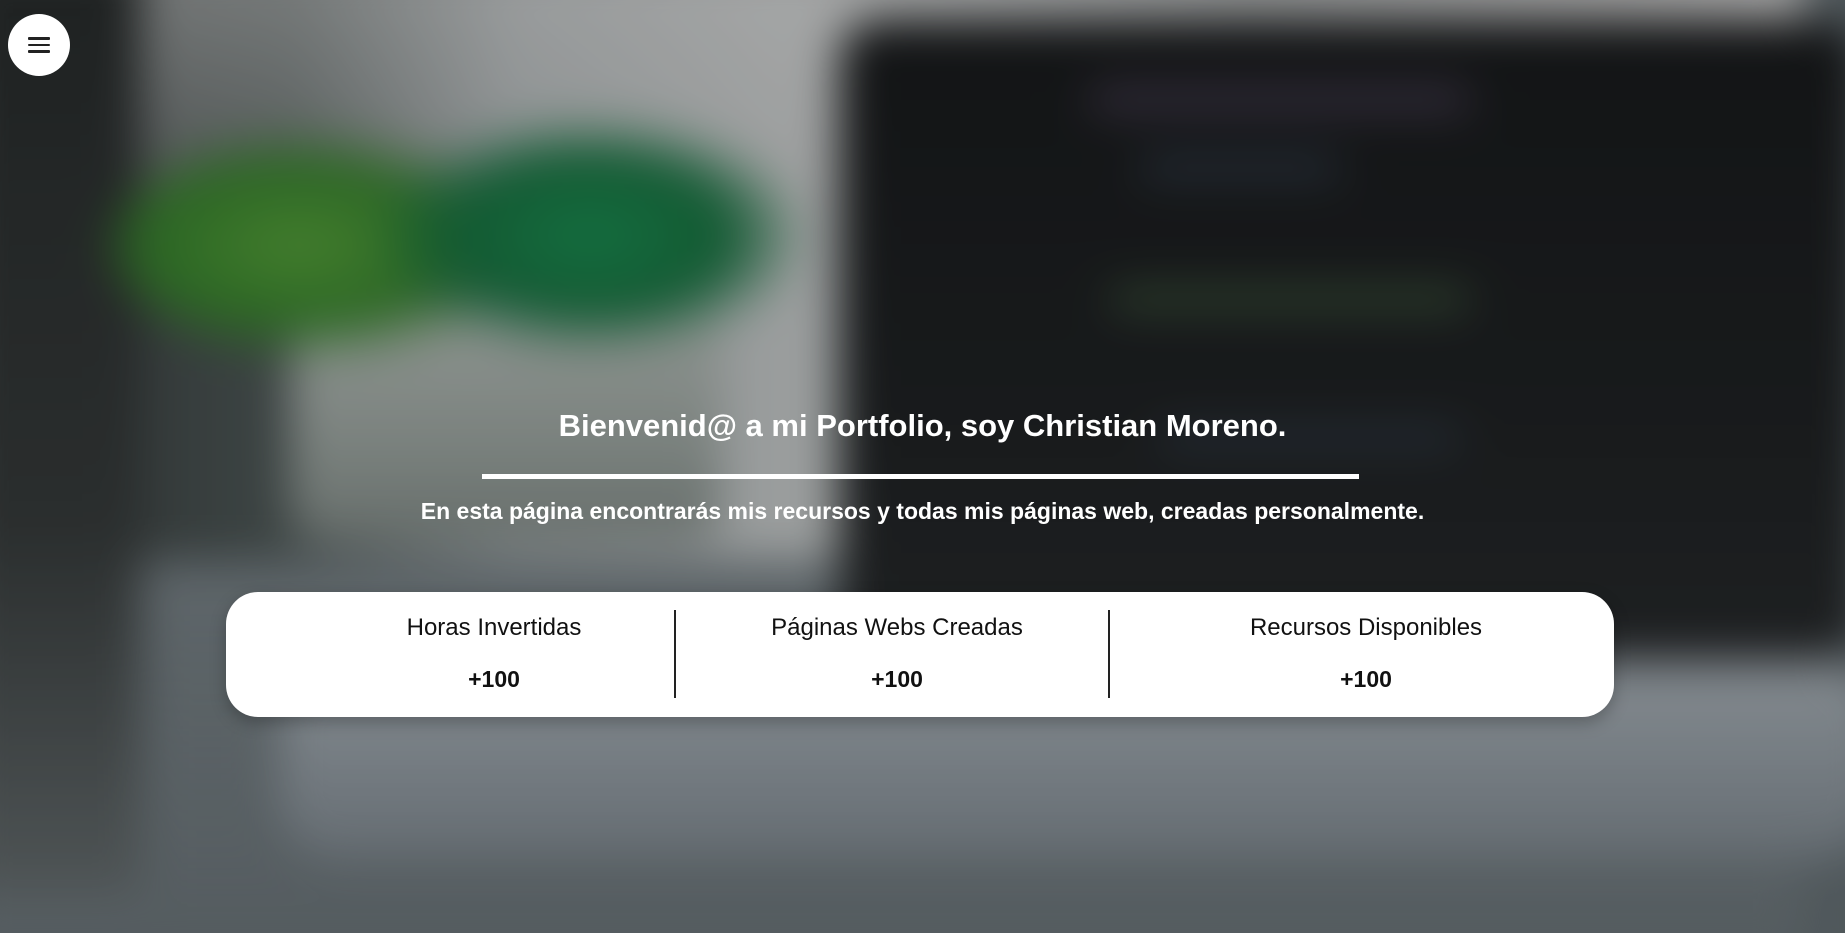 The width and height of the screenshot is (1845, 933). I want to click on stat-label: Páginas Webs Creadas, so click(897, 627).